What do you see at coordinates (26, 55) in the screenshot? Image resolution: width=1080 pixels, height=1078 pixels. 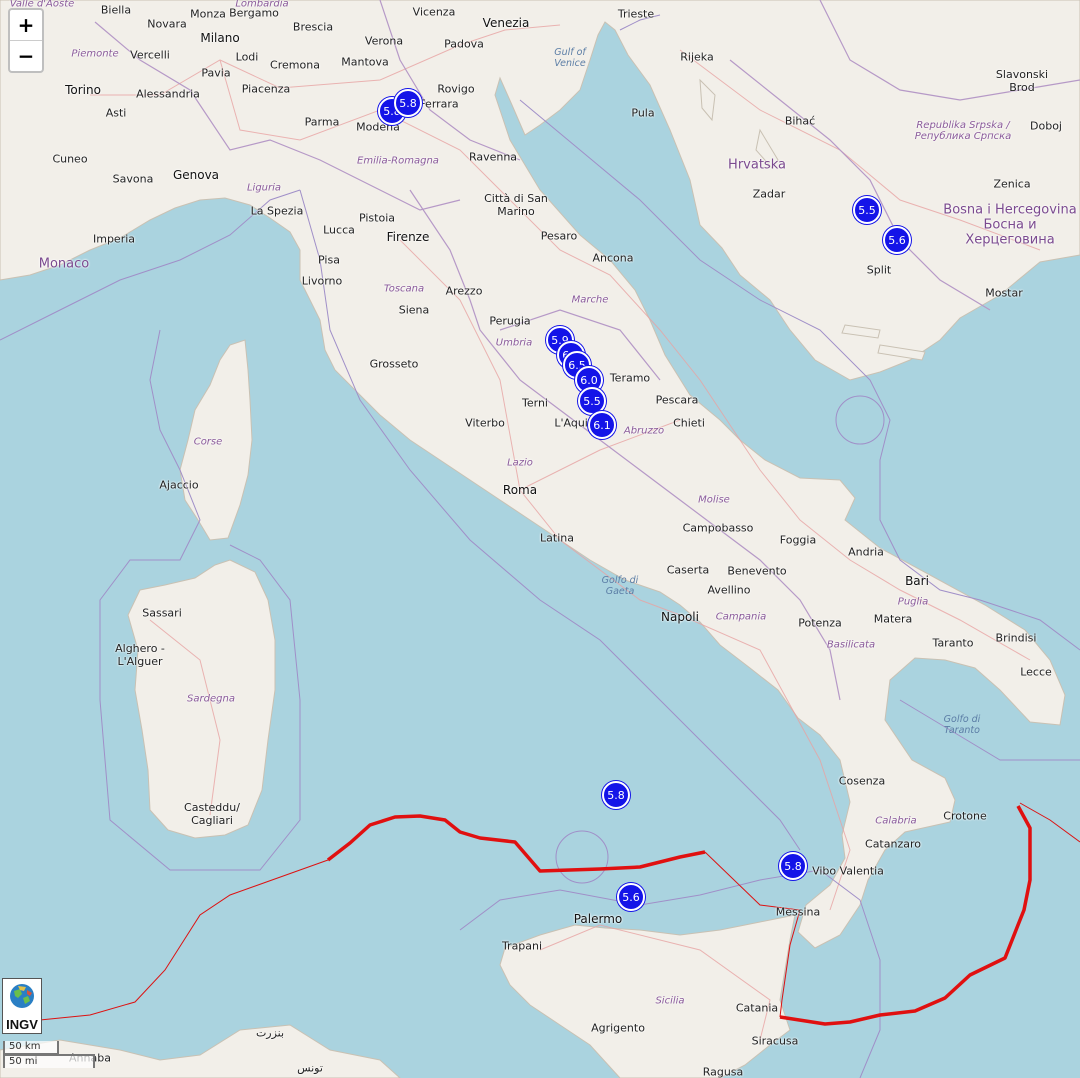 I see `zoom-out-button: −` at bounding box center [26, 55].